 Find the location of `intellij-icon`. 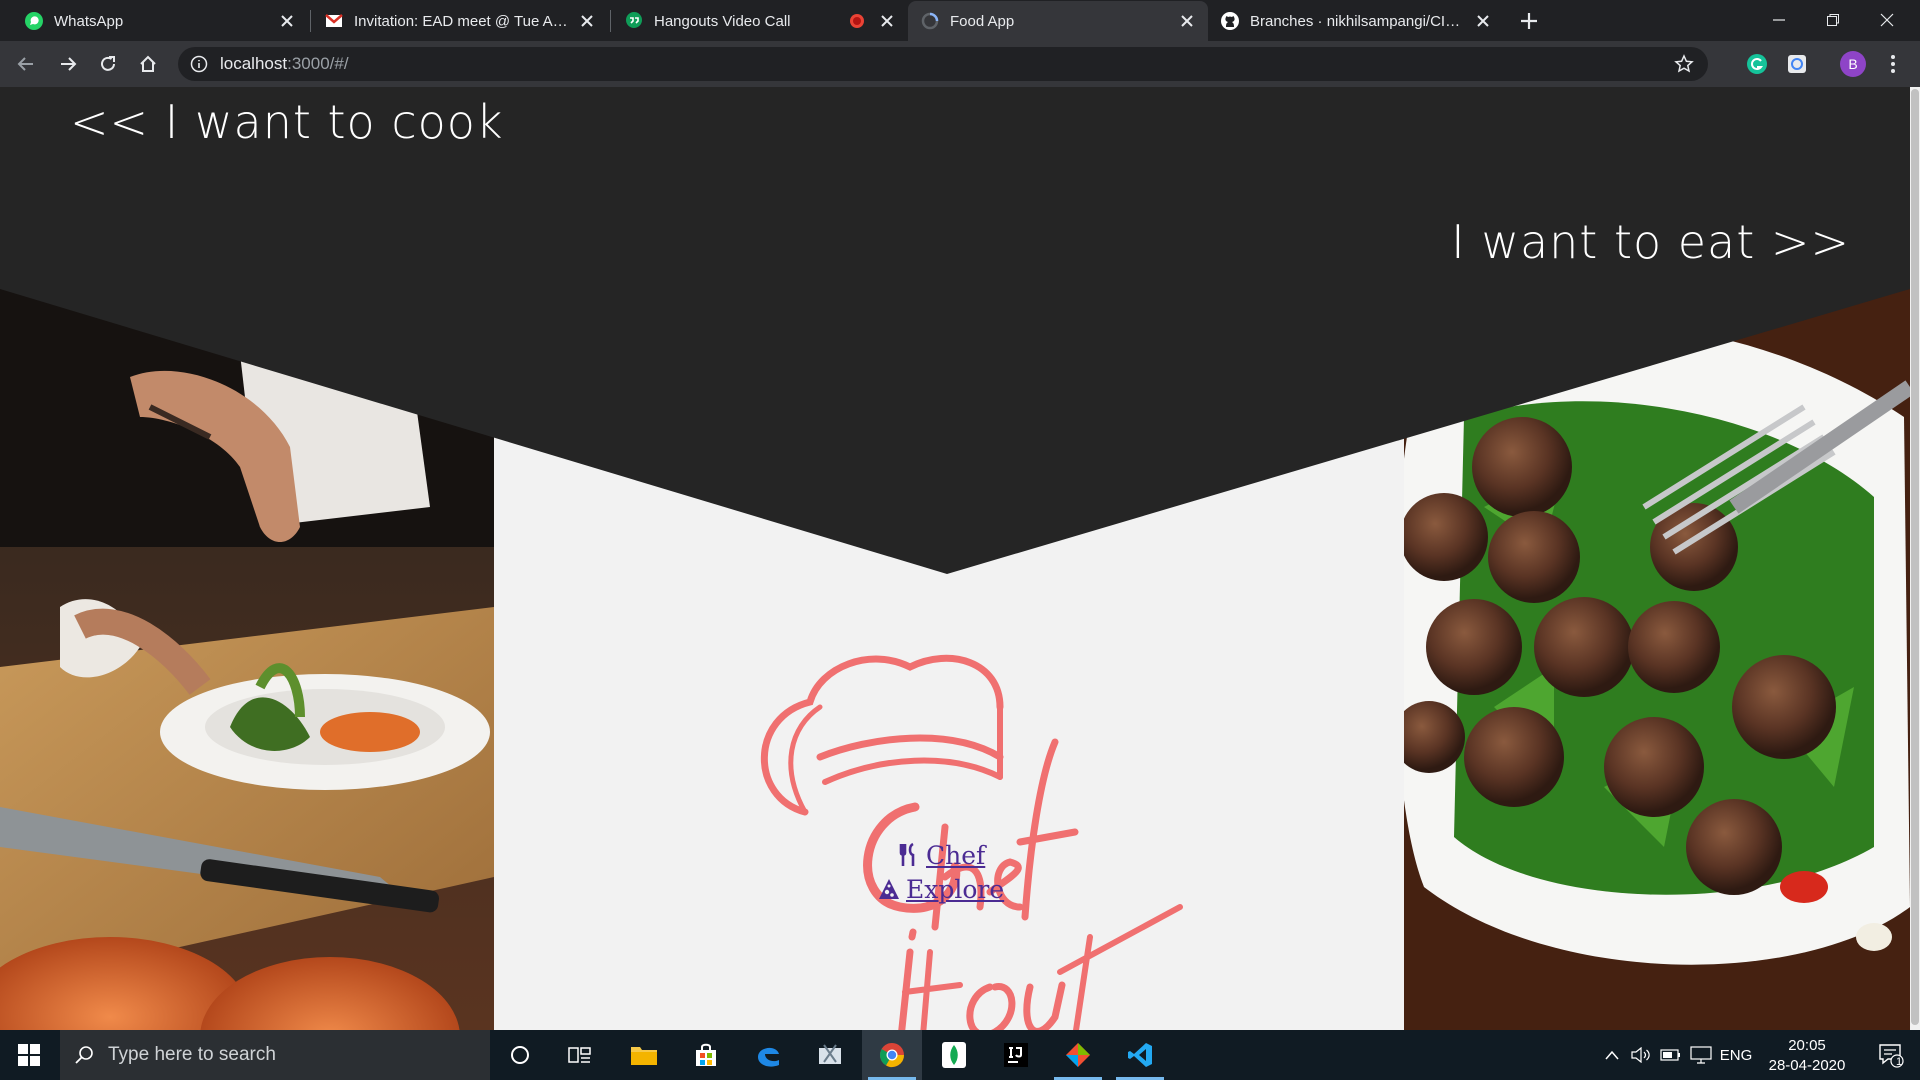

intellij-icon is located at coordinates (1016, 1055).